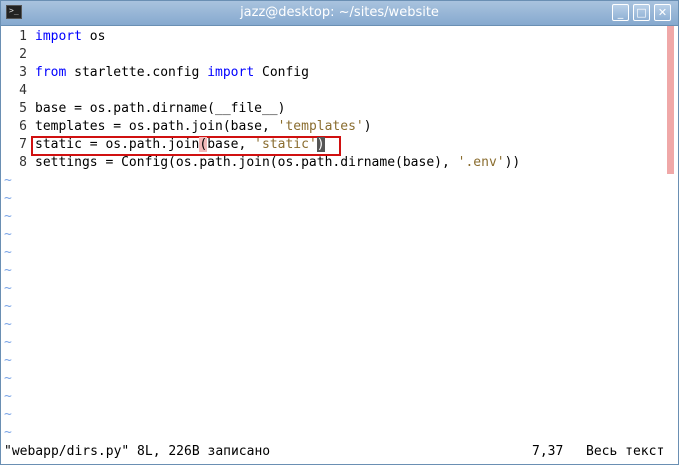 This screenshot has width=679, height=465. I want to click on code-line: 4, so click(18, 91).